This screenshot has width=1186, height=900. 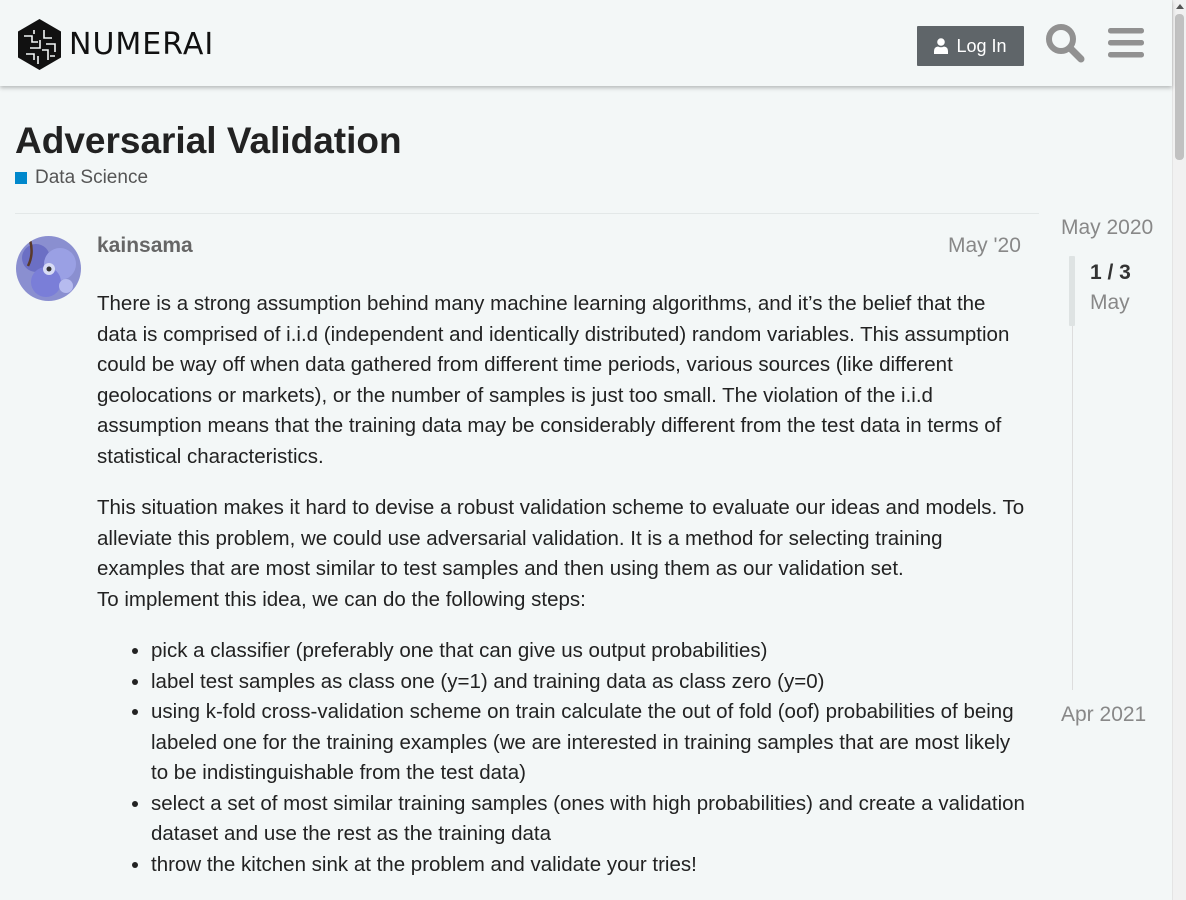 What do you see at coordinates (142, 44) in the screenshot?
I see `logo-text: NUMERAI` at bounding box center [142, 44].